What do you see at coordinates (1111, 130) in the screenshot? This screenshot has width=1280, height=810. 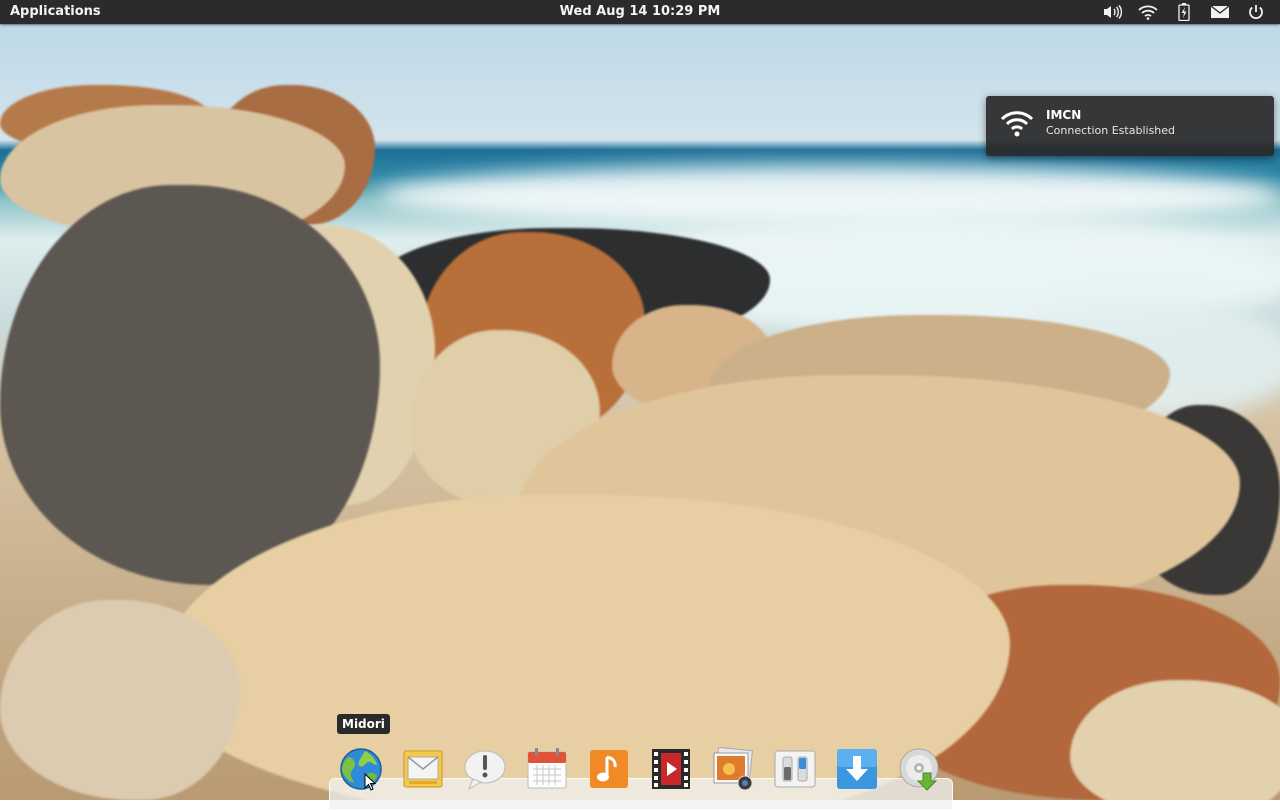 I see `notification-body: Connection Established` at bounding box center [1111, 130].